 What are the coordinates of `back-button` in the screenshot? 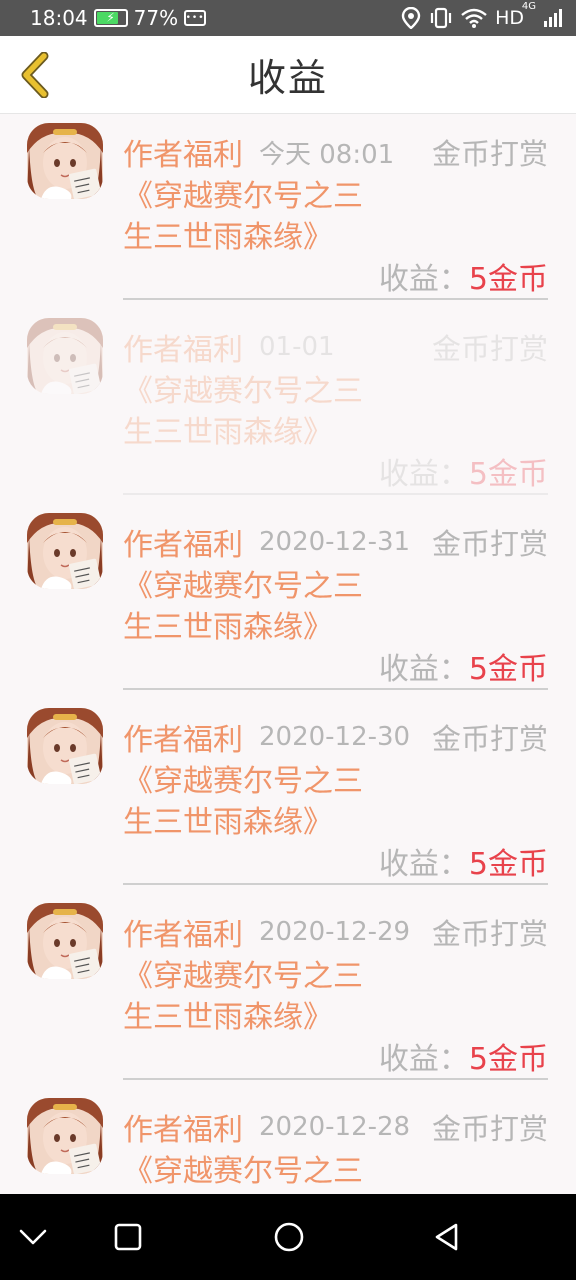 It's located at (34, 75).